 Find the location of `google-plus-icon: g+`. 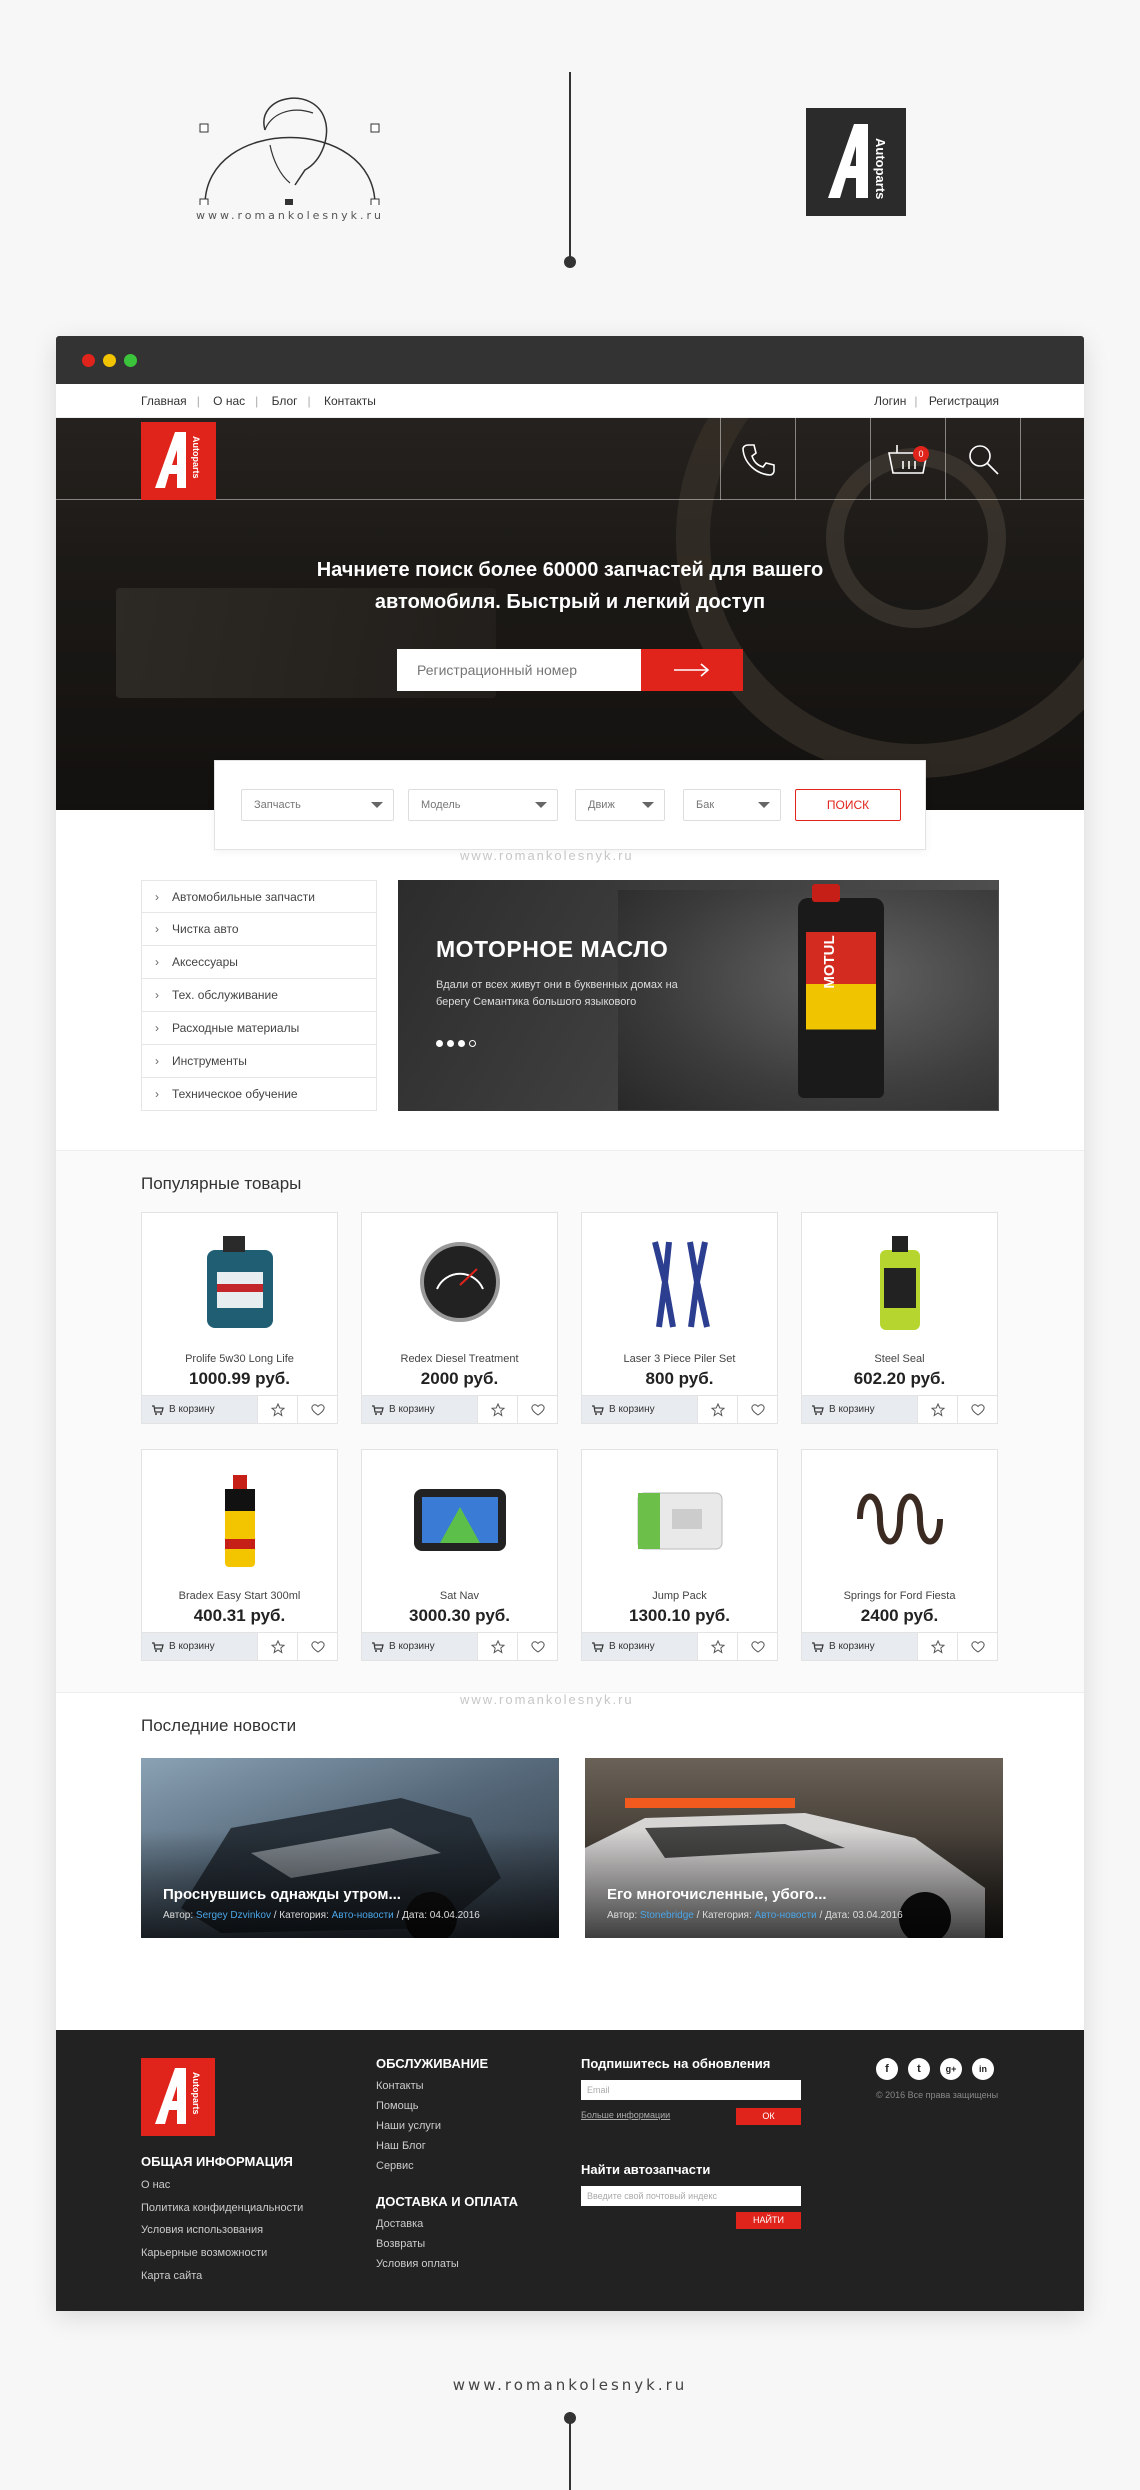

google-plus-icon: g+ is located at coordinates (951, 2069).